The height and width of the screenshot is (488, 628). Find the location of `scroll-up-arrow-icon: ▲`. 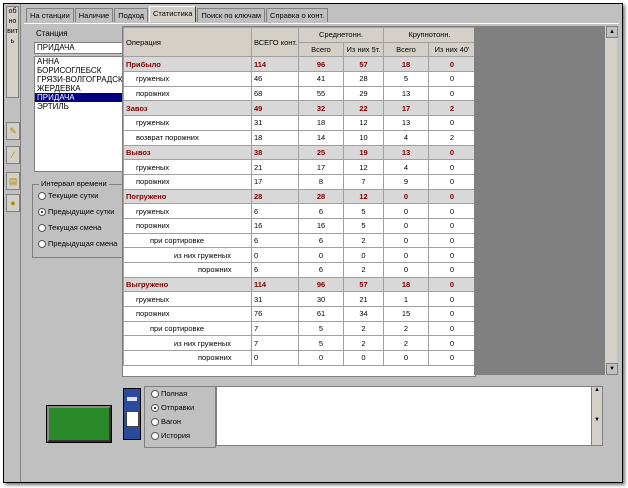

scroll-up-arrow-icon: ▲ is located at coordinates (612, 32).